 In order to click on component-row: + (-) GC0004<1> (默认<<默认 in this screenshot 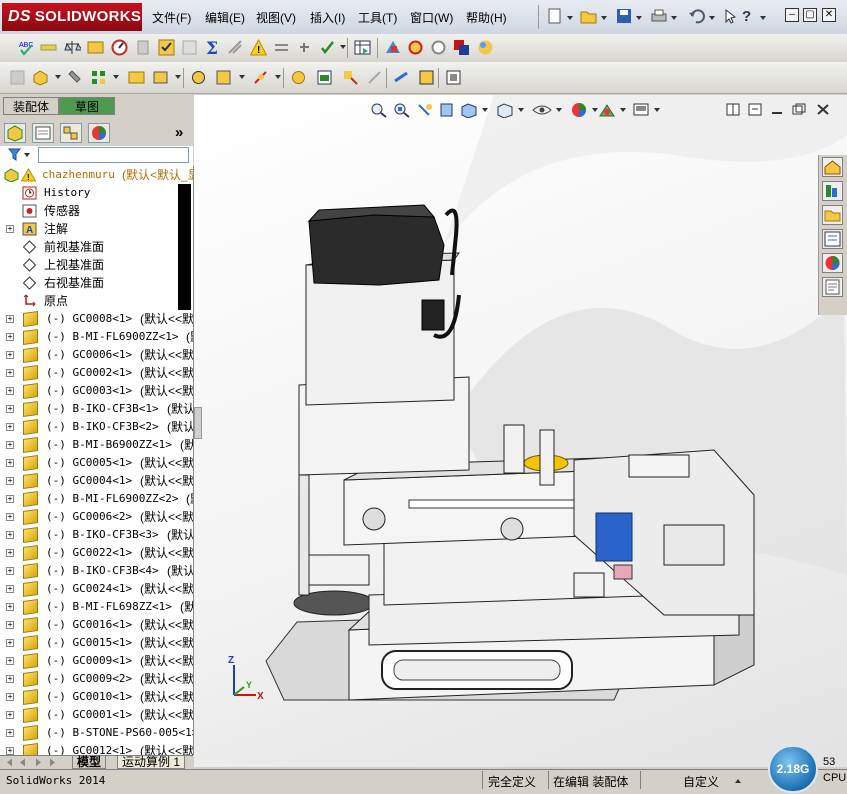, I will do `click(96, 481)`.